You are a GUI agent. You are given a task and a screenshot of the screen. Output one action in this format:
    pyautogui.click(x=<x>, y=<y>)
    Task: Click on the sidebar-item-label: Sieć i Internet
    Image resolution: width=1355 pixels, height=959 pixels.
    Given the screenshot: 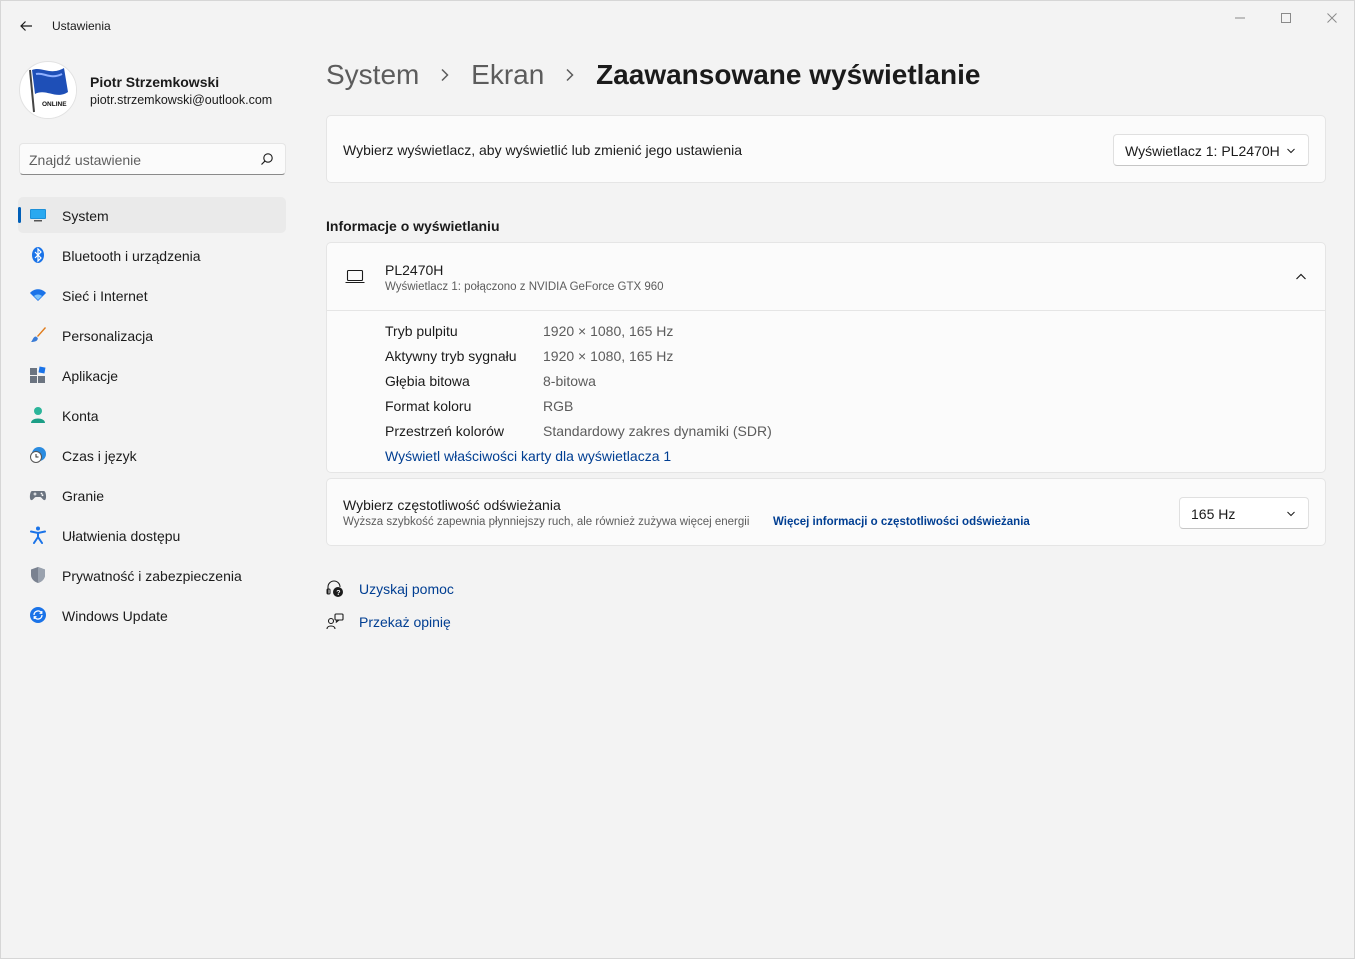 What is the action you would take?
    pyautogui.click(x=105, y=296)
    